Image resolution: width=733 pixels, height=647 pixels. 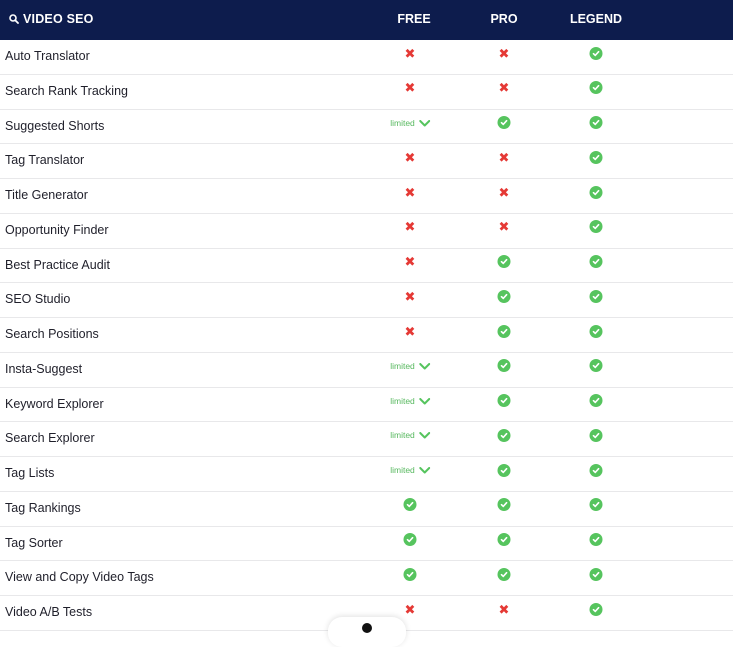 I want to click on feature-label: Opportunity Finder, so click(x=57, y=229).